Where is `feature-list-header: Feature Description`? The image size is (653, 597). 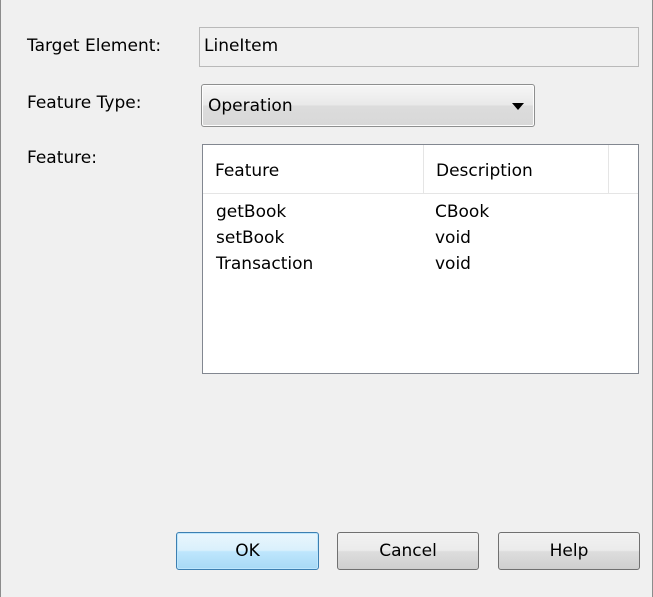 feature-list-header: Feature Description is located at coordinates (420, 169).